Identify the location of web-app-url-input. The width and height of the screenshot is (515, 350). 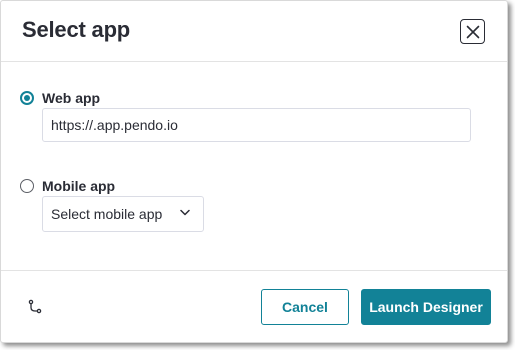
(256, 125).